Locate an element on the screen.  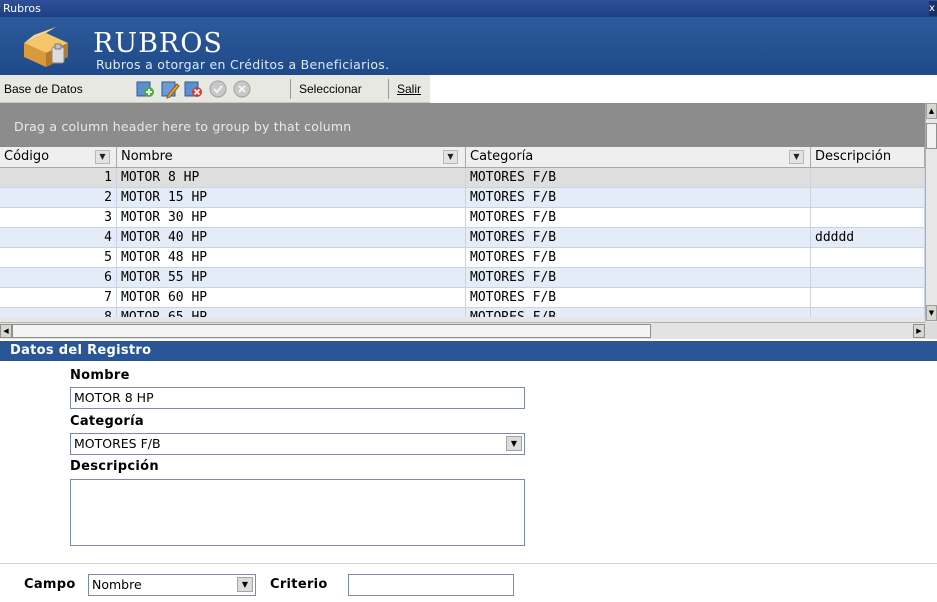
cell-code: 2 is located at coordinates (58, 198).